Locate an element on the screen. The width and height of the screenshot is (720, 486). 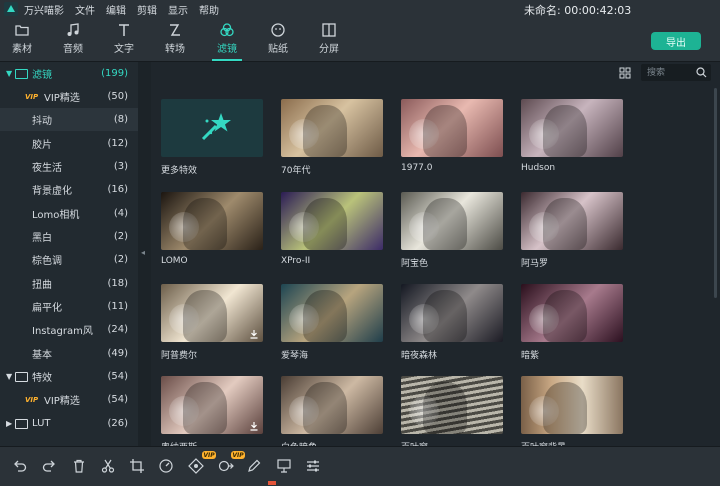
sidebar-item-flat: 扁平化 (11) is located at coordinates (69, 306).